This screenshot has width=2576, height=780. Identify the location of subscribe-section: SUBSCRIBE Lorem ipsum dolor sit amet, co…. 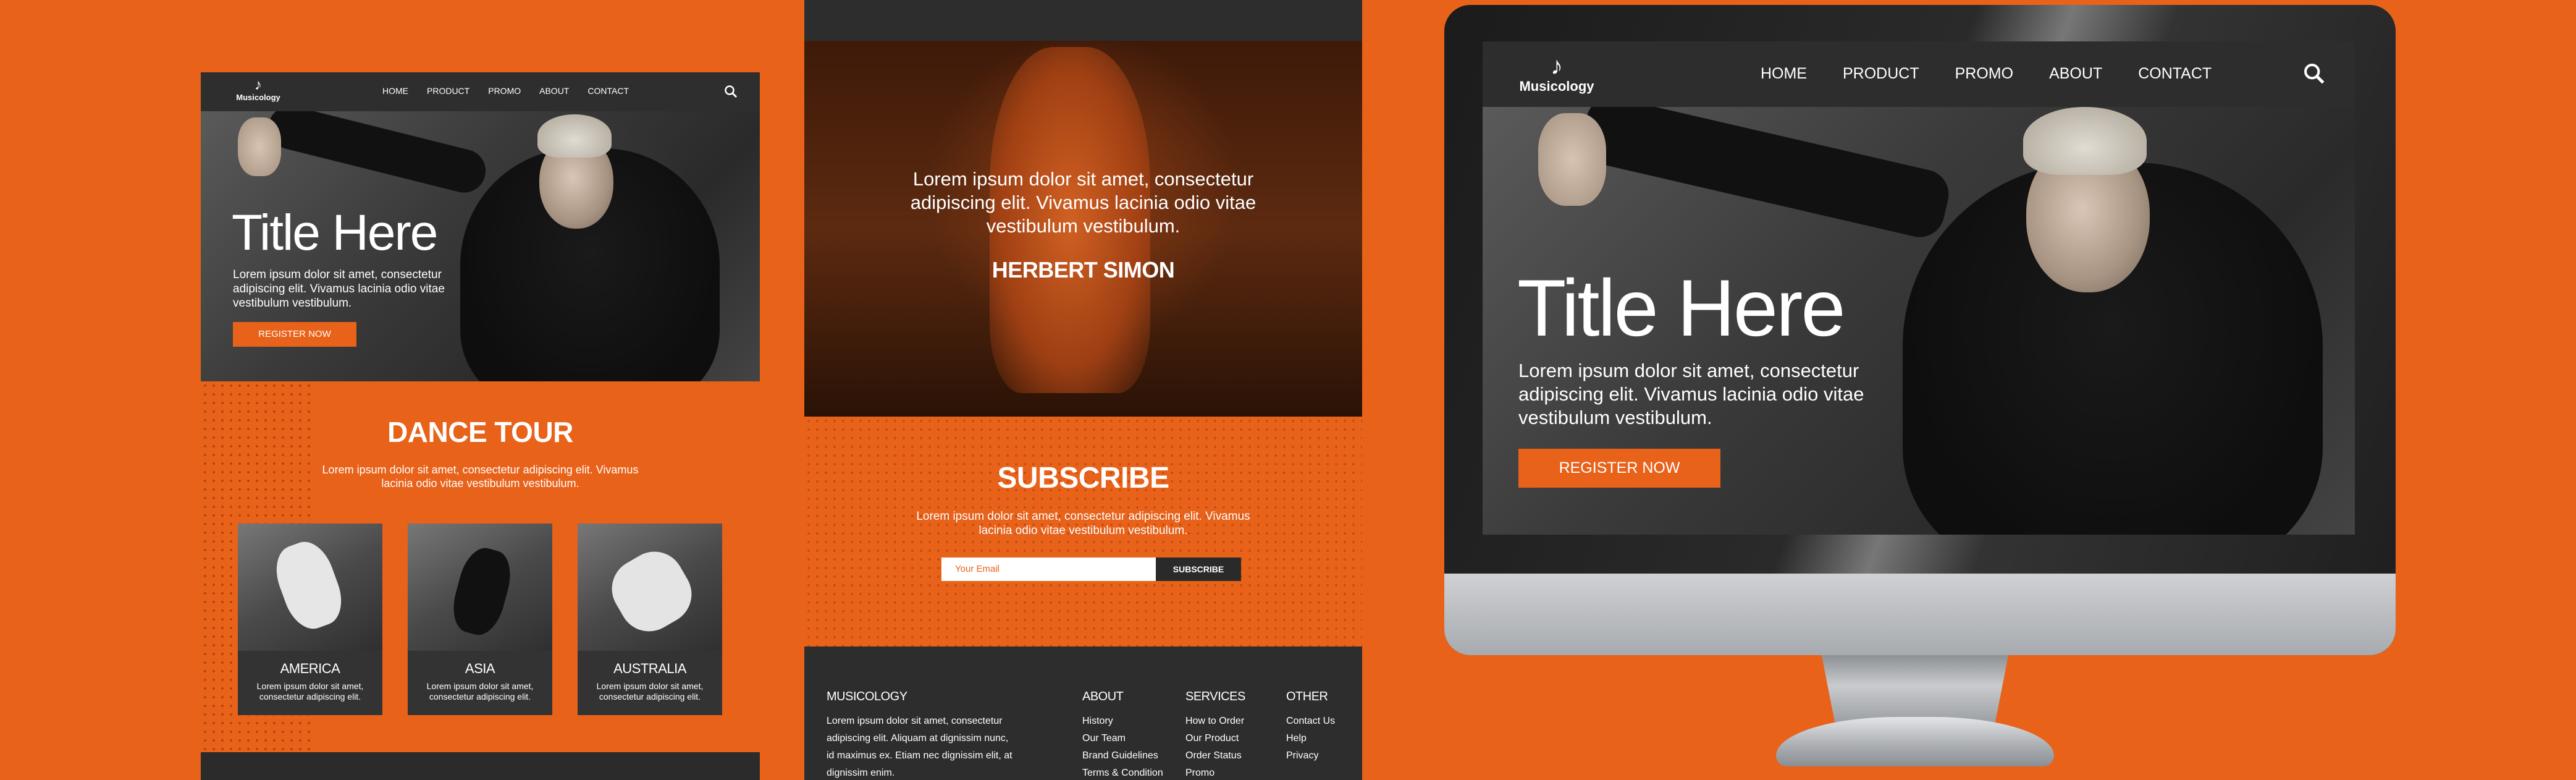
(1083, 531).